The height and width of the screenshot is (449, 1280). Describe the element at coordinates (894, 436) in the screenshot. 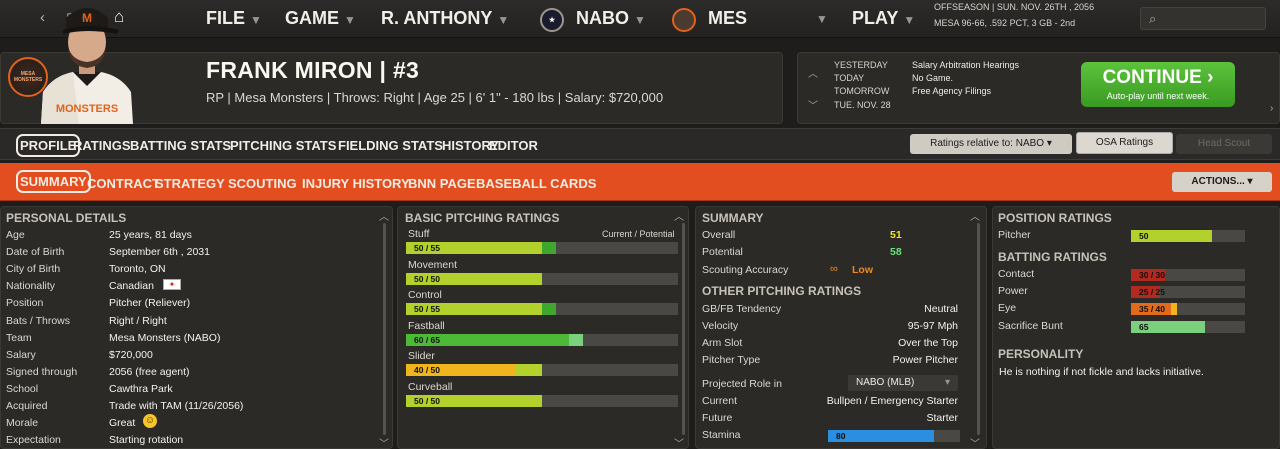

I see `stamina-bar: 80` at that location.